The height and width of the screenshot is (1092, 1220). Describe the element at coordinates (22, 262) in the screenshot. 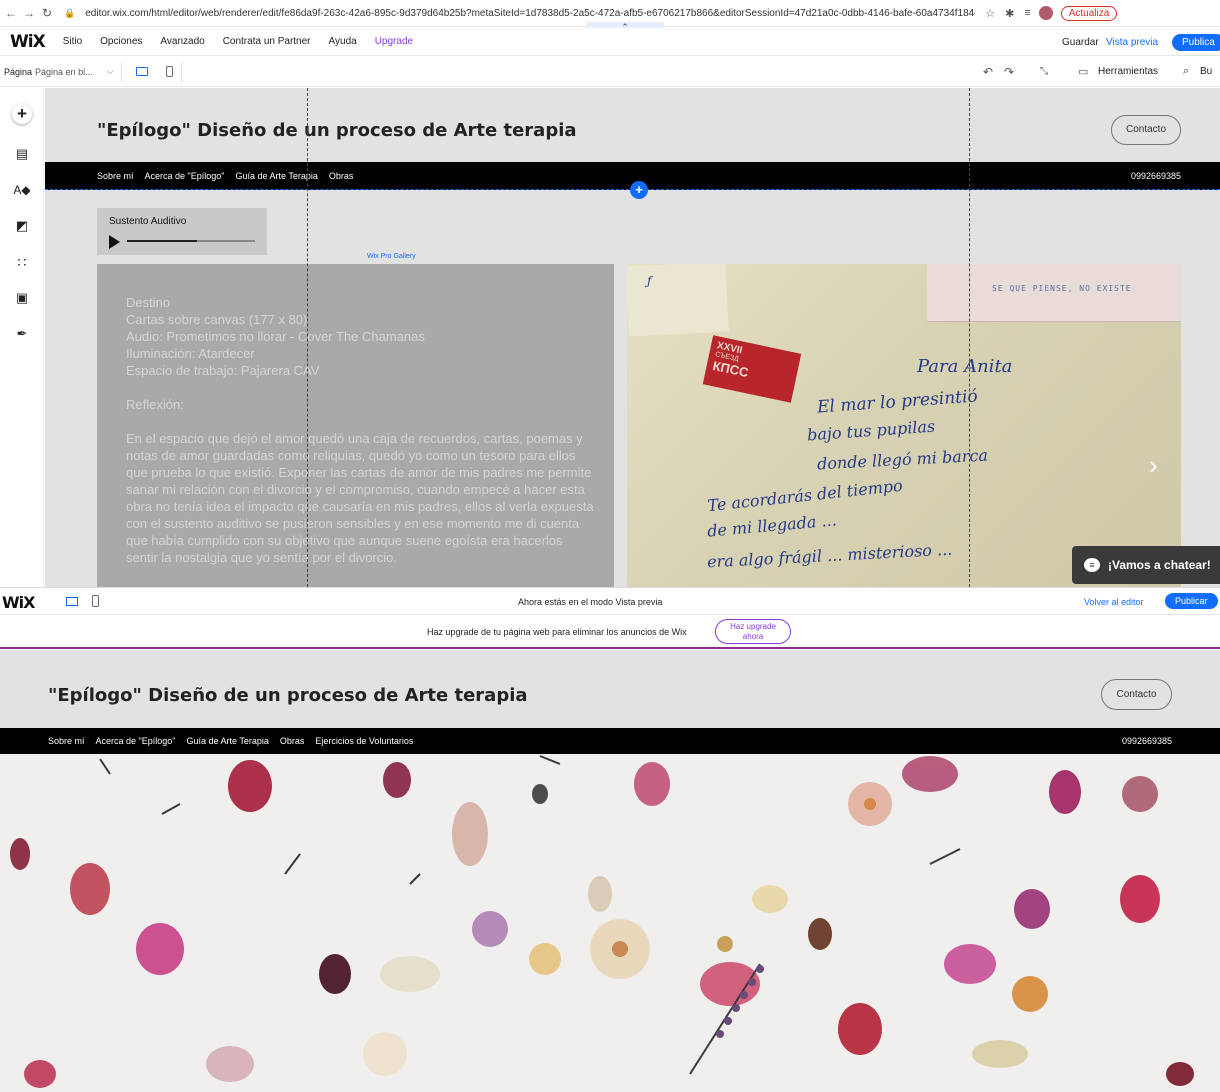

I see `apps-icon: ∷` at that location.